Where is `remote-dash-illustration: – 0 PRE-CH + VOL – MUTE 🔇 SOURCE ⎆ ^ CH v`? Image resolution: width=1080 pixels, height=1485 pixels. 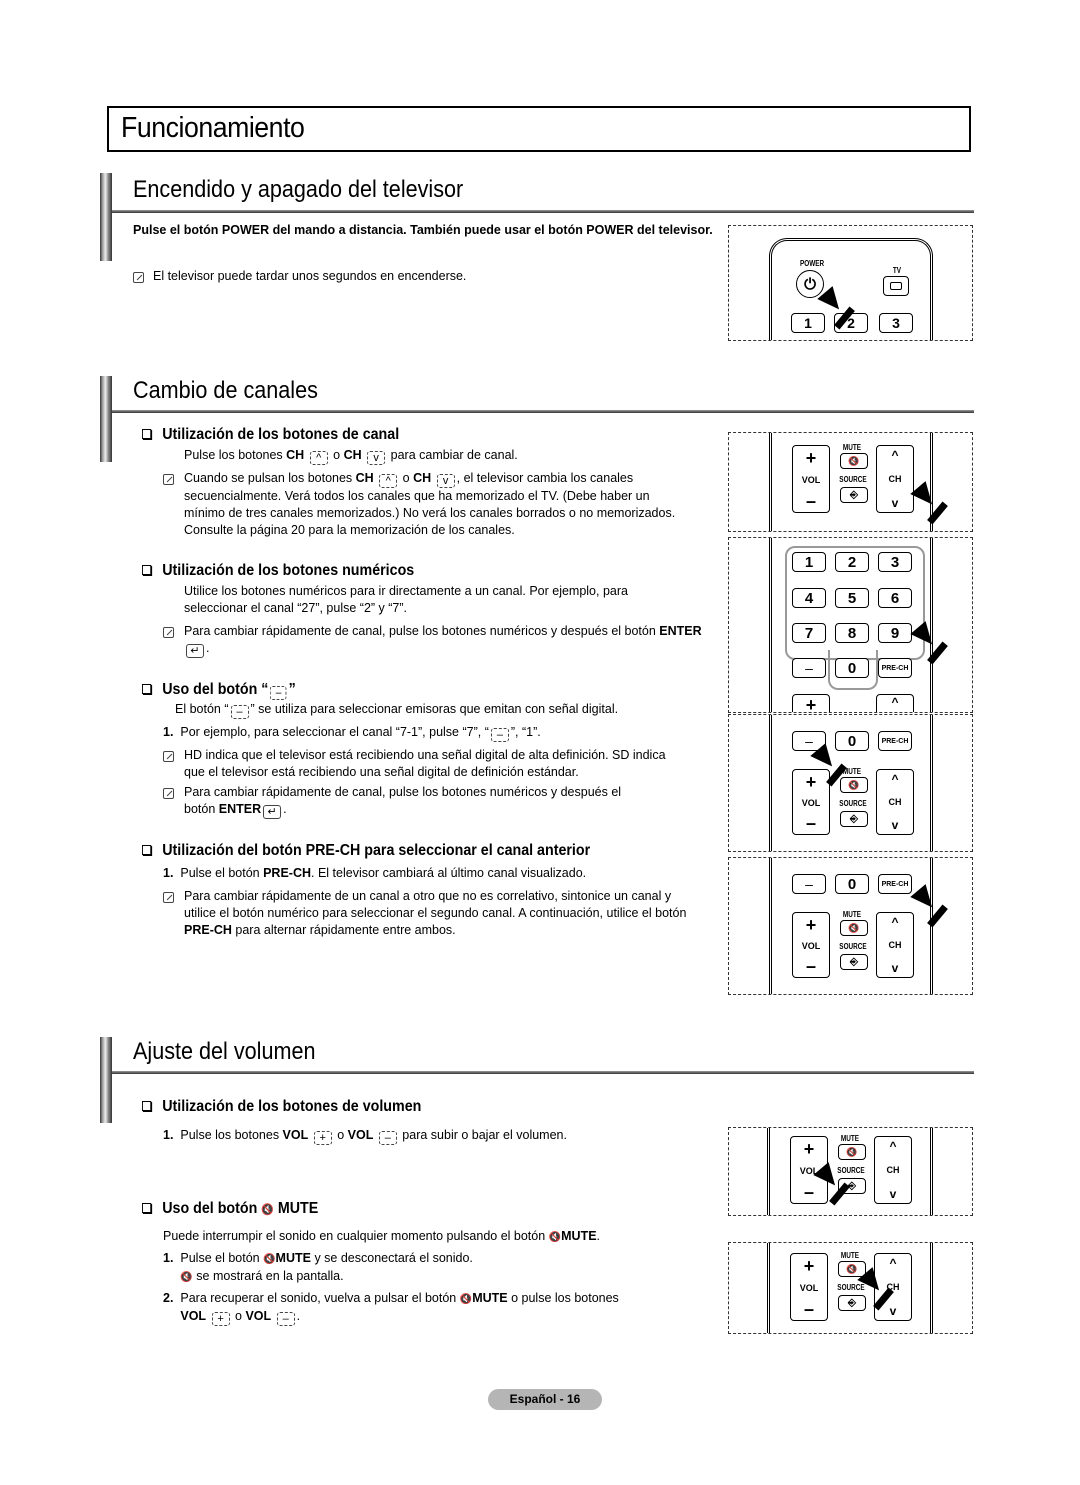
remote-dash-illustration: – 0 PRE-CH + VOL – MUTE 🔇 SOURCE ⎆ ^ CH v is located at coordinates (850, 783).